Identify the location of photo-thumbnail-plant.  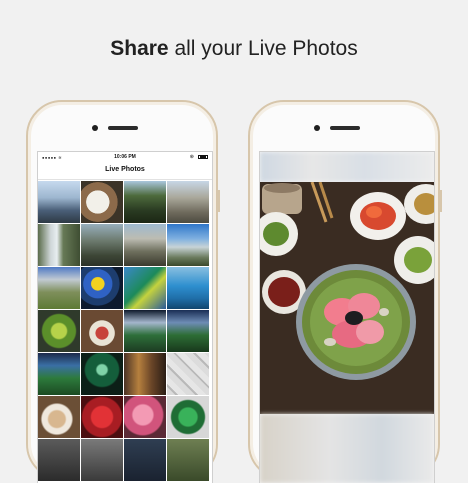
(59, 331).